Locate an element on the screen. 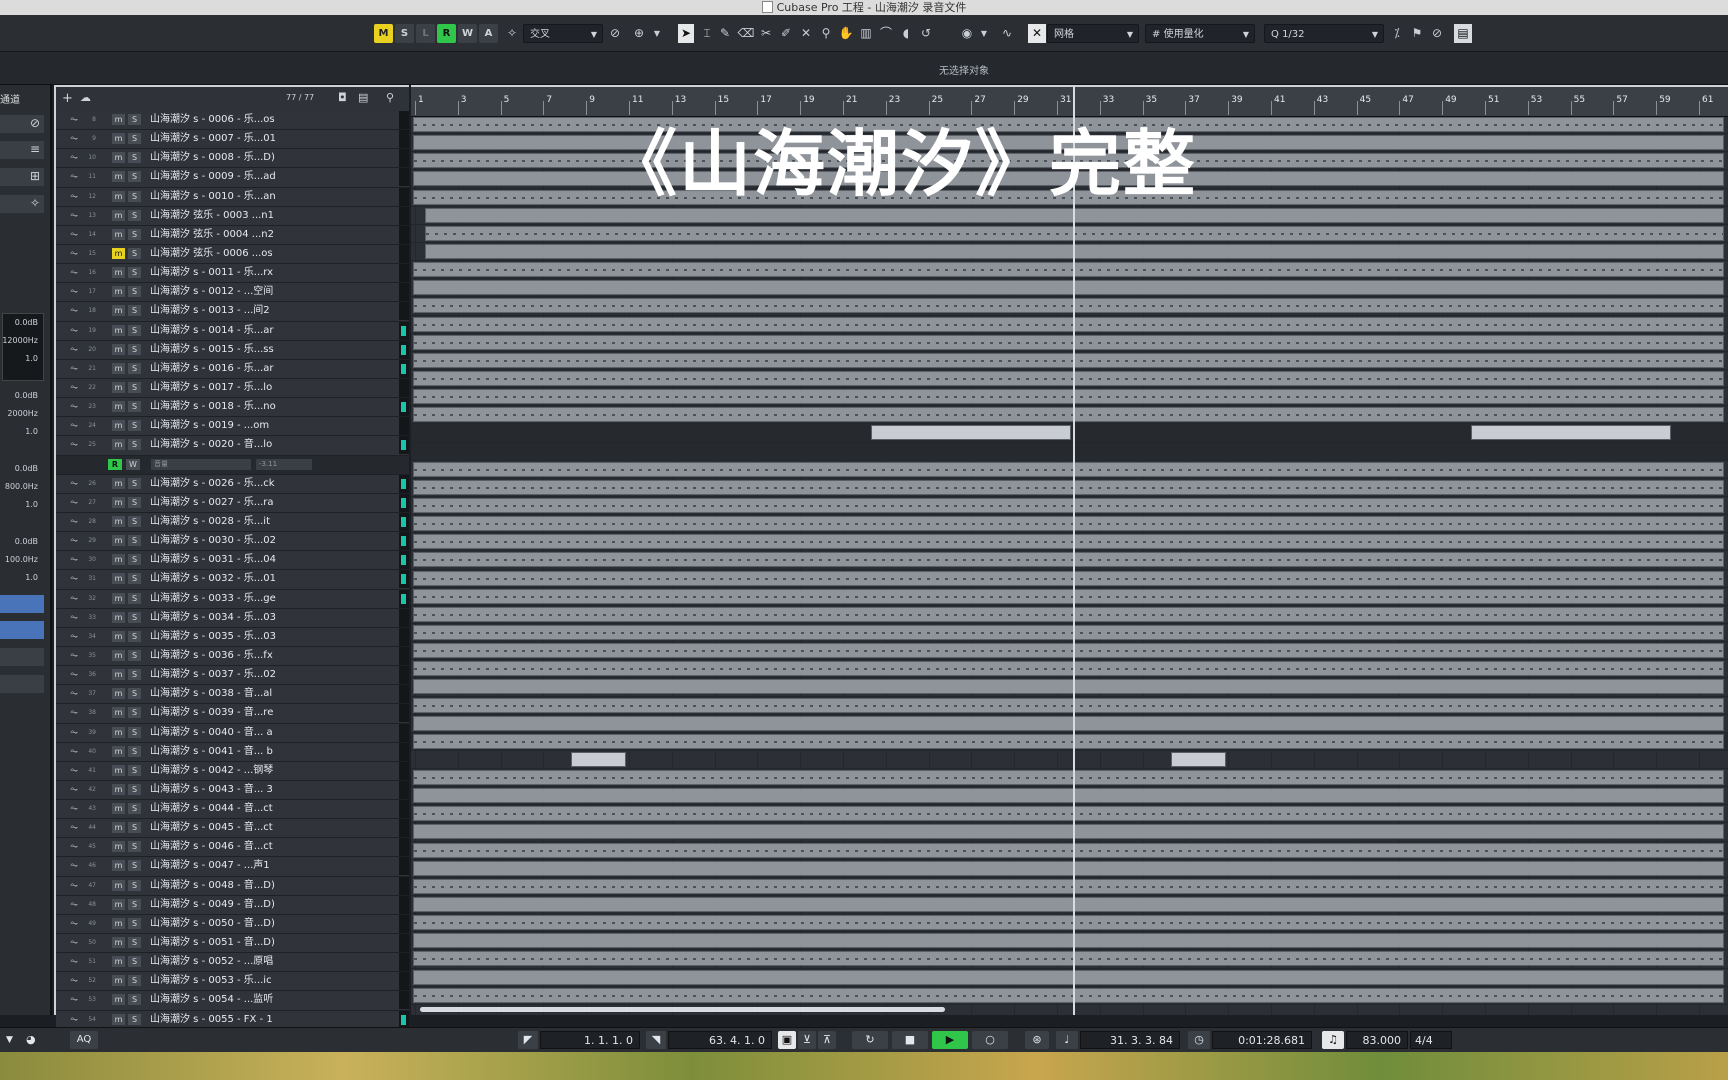  track-row: ⏦ 25 m S 山海潮汐 s - 0020 - 音...lo is located at coordinates (232, 446).